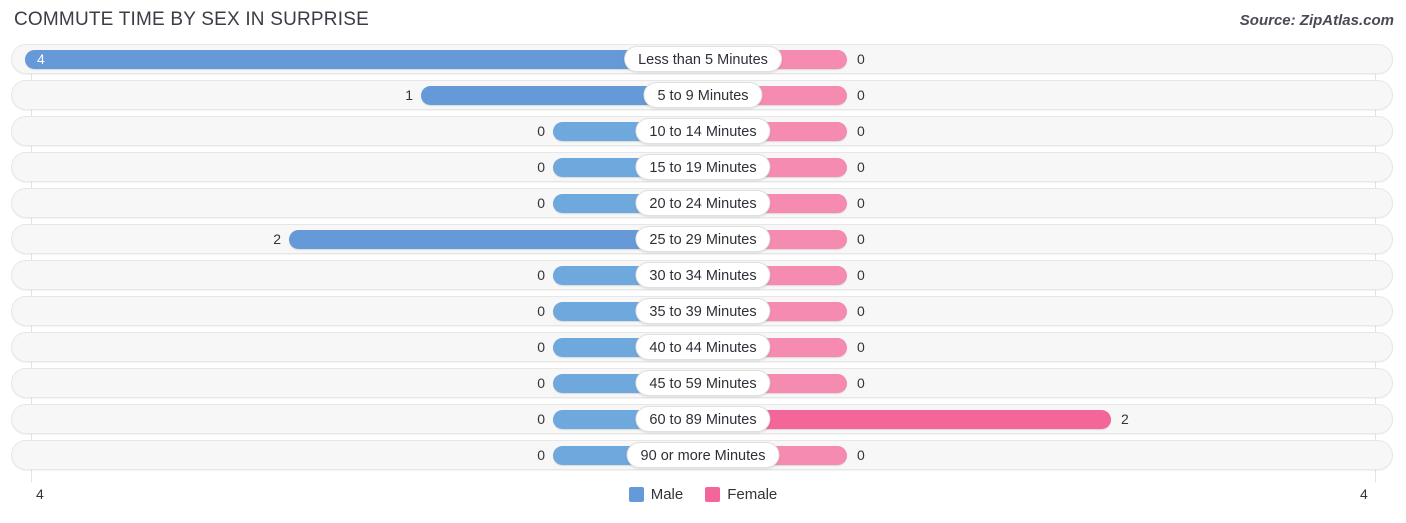 The height and width of the screenshot is (523, 1406). I want to click on bar-row: 0 0 10 to 14 Minutes, so click(703, 131).